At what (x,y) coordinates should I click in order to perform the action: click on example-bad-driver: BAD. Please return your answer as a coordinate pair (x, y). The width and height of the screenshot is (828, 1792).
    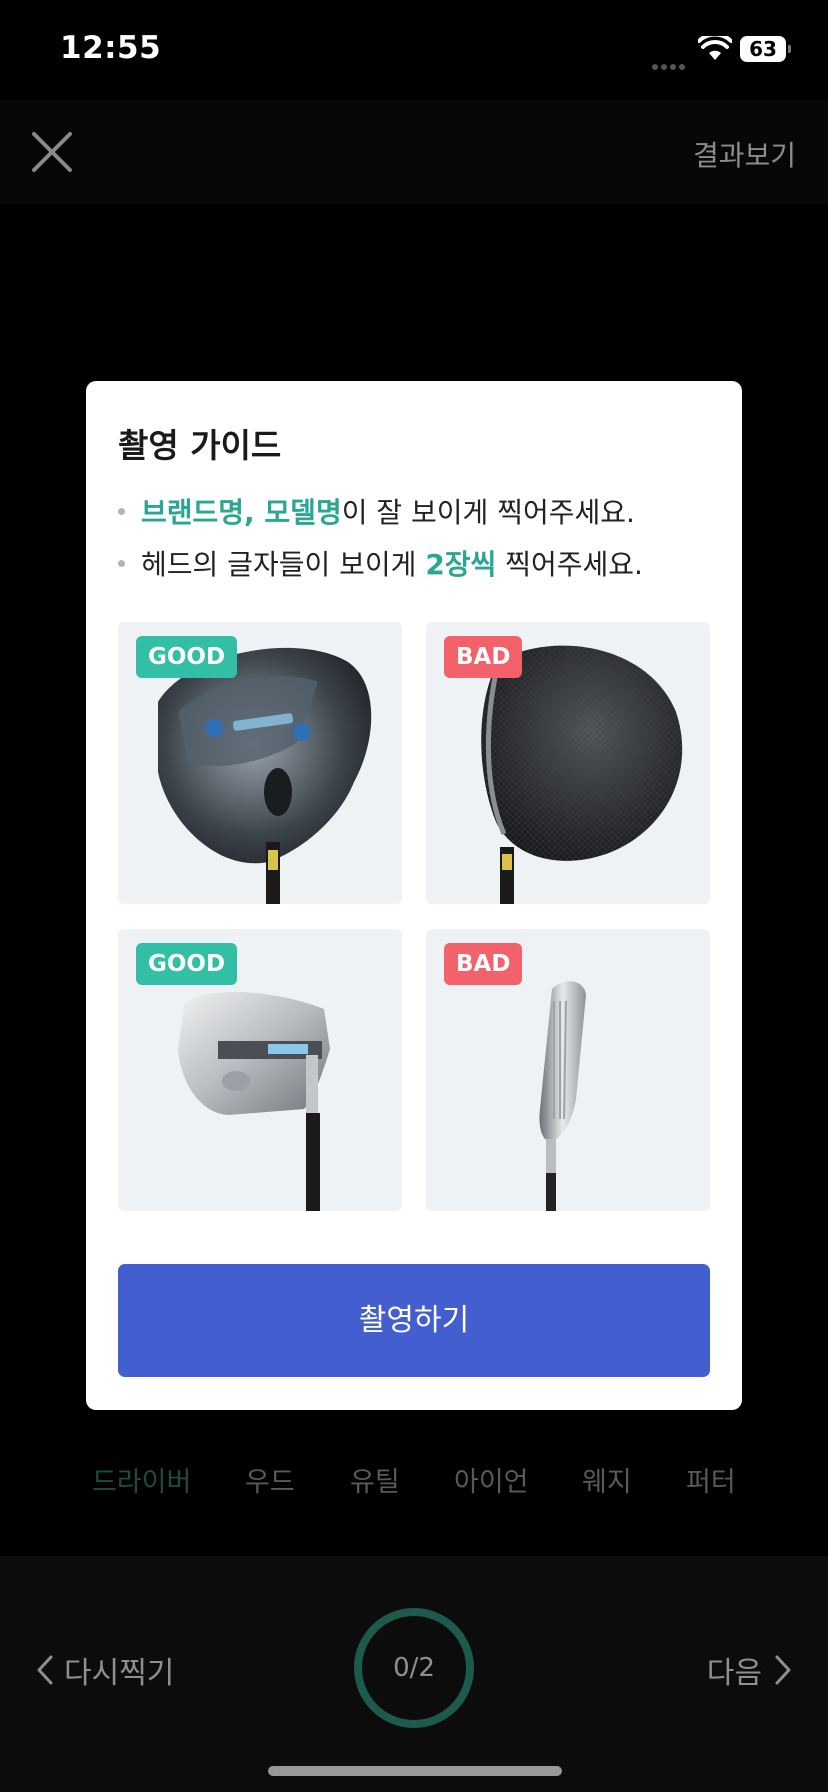
    Looking at the image, I should click on (568, 763).